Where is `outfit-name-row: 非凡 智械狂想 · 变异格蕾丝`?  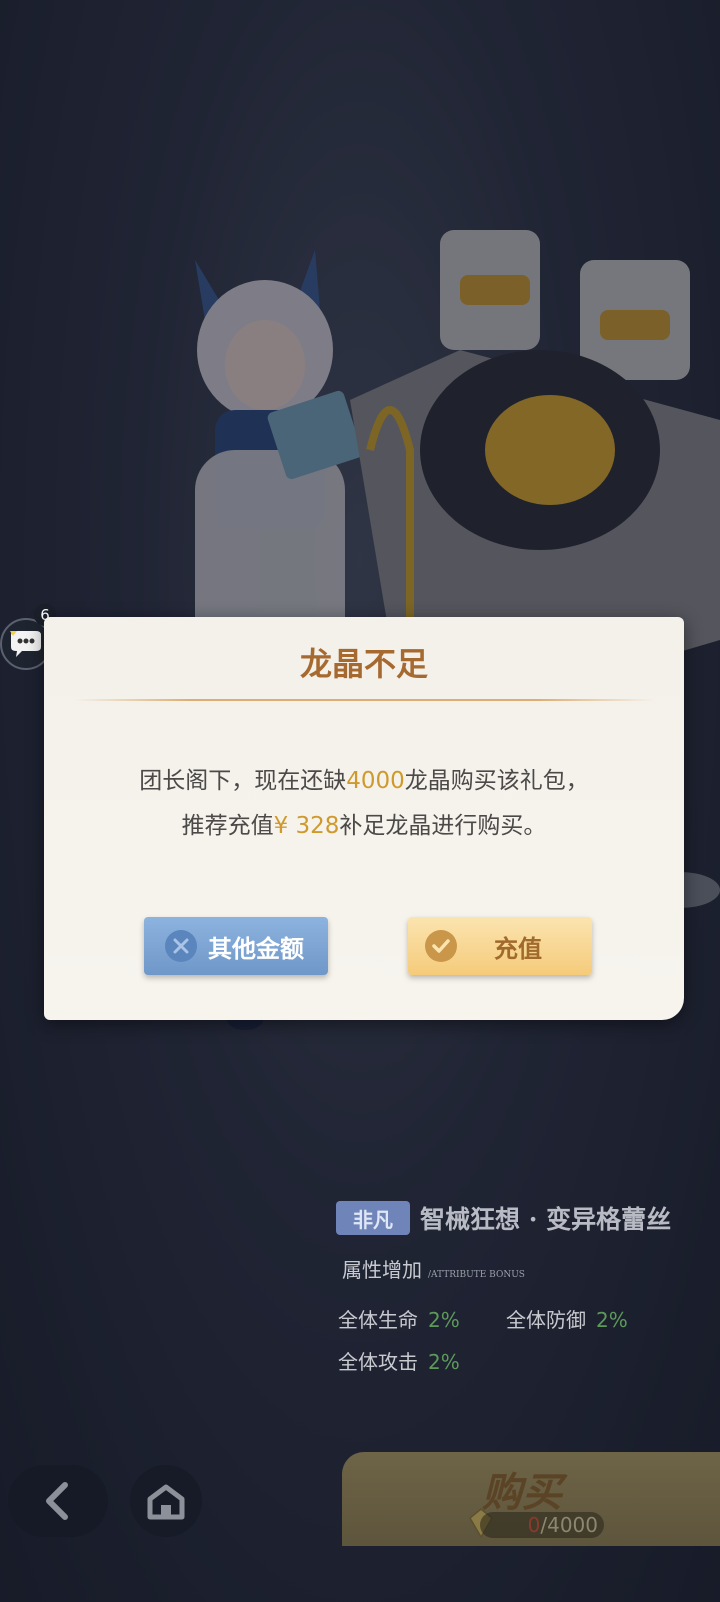
outfit-name-row: 非凡 智械狂想 · 变异格蕾丝 is located at coordinates (503, 1218).